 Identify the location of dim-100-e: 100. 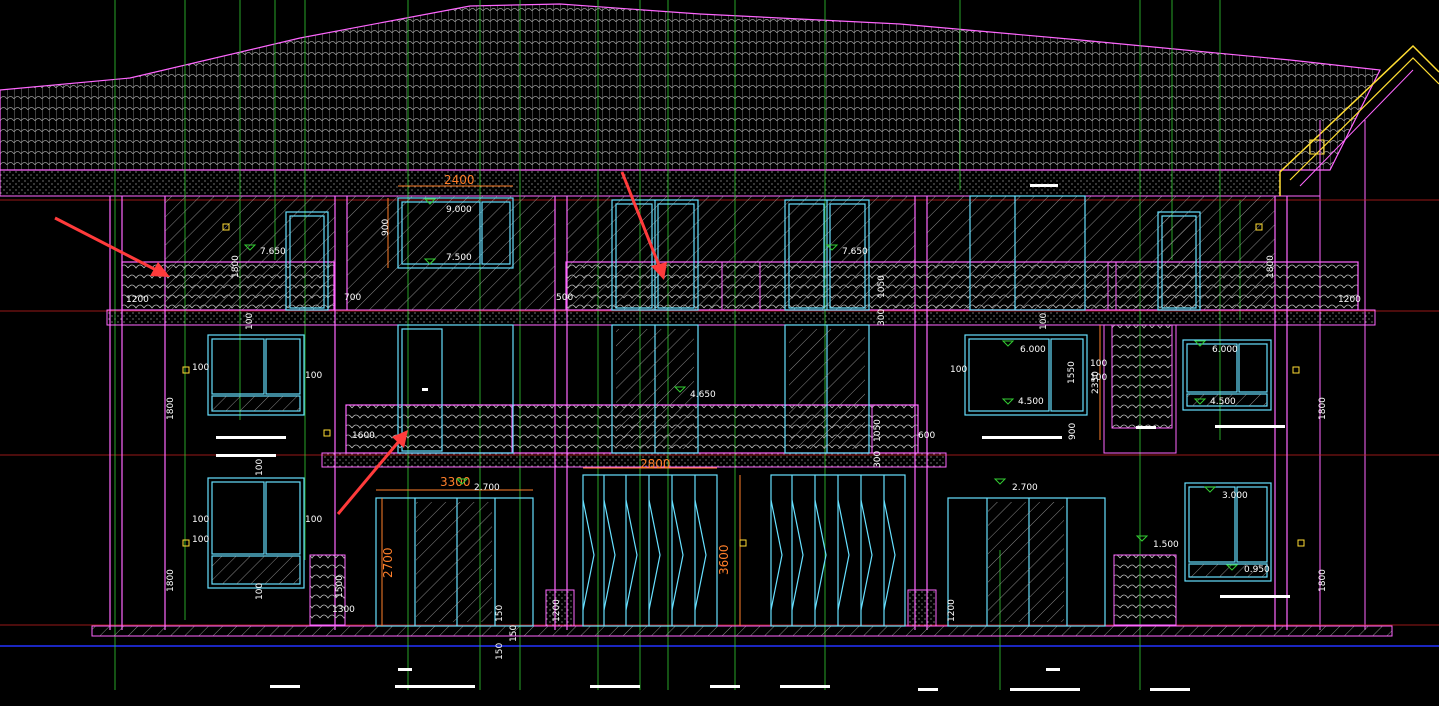
(958, 370).